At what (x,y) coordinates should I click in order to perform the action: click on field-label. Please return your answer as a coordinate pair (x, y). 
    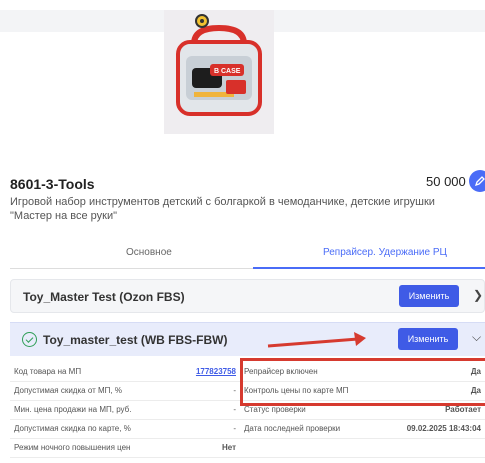
    Looking at the image, I should click on (315, 448).